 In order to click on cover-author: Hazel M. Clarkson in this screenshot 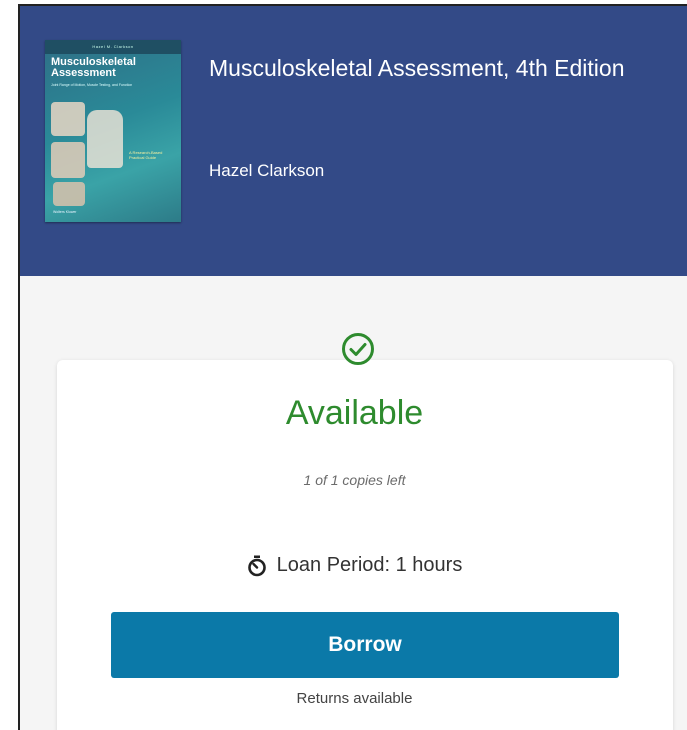, I will do `click(113, 46)`.